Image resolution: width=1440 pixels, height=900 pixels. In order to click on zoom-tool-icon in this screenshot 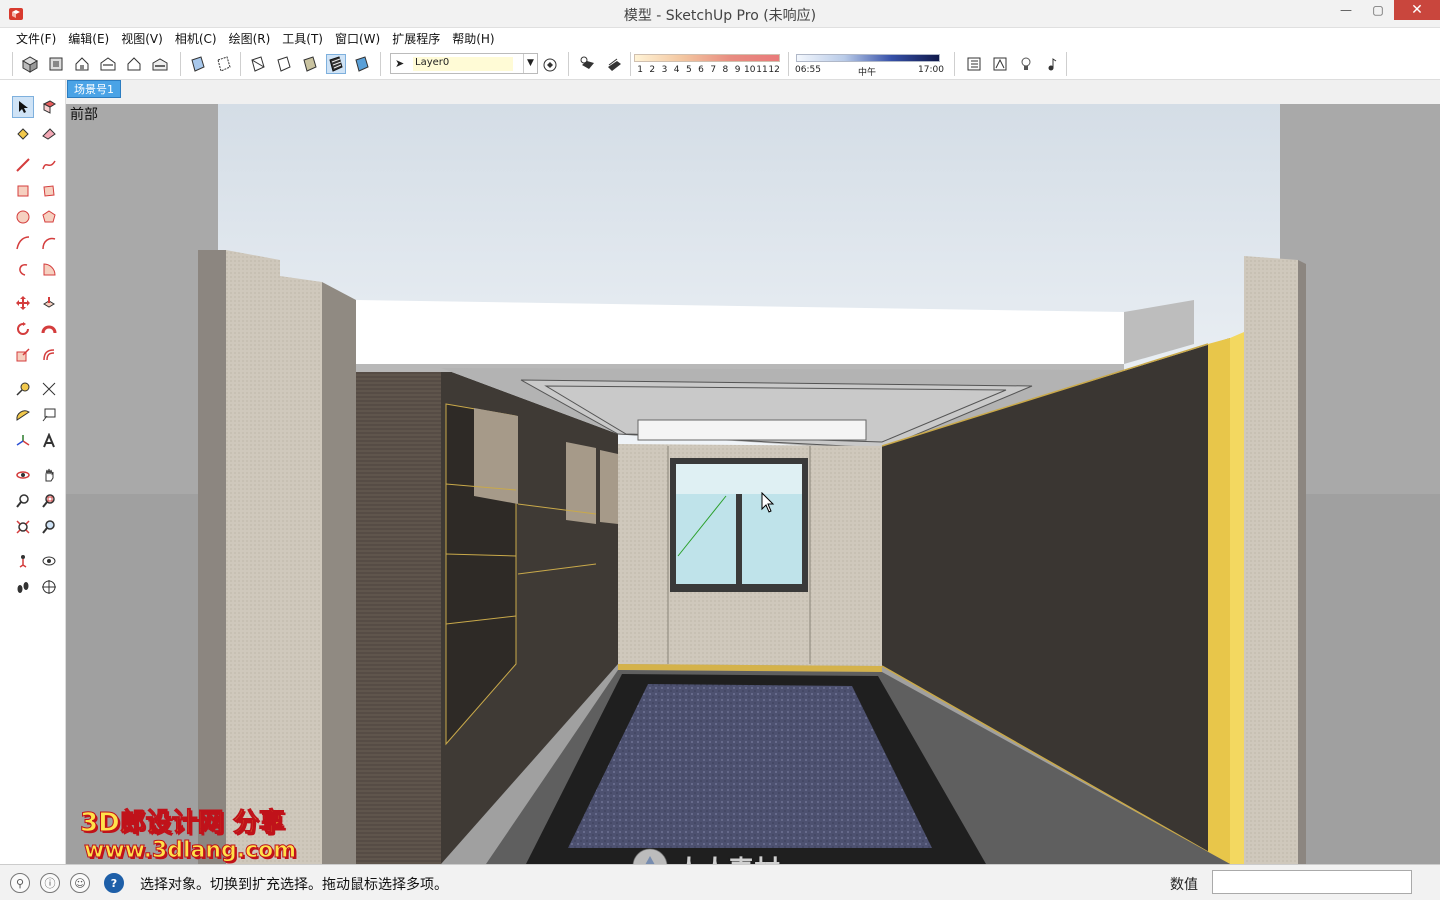, I will do `click(23, 501)`.